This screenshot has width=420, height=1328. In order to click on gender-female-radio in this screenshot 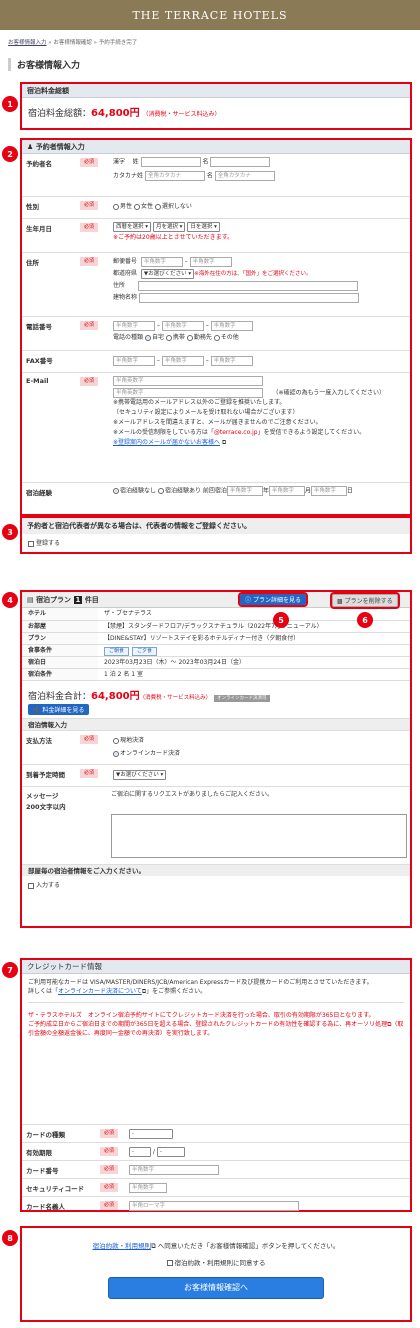, I will do `click(136, 206)`.